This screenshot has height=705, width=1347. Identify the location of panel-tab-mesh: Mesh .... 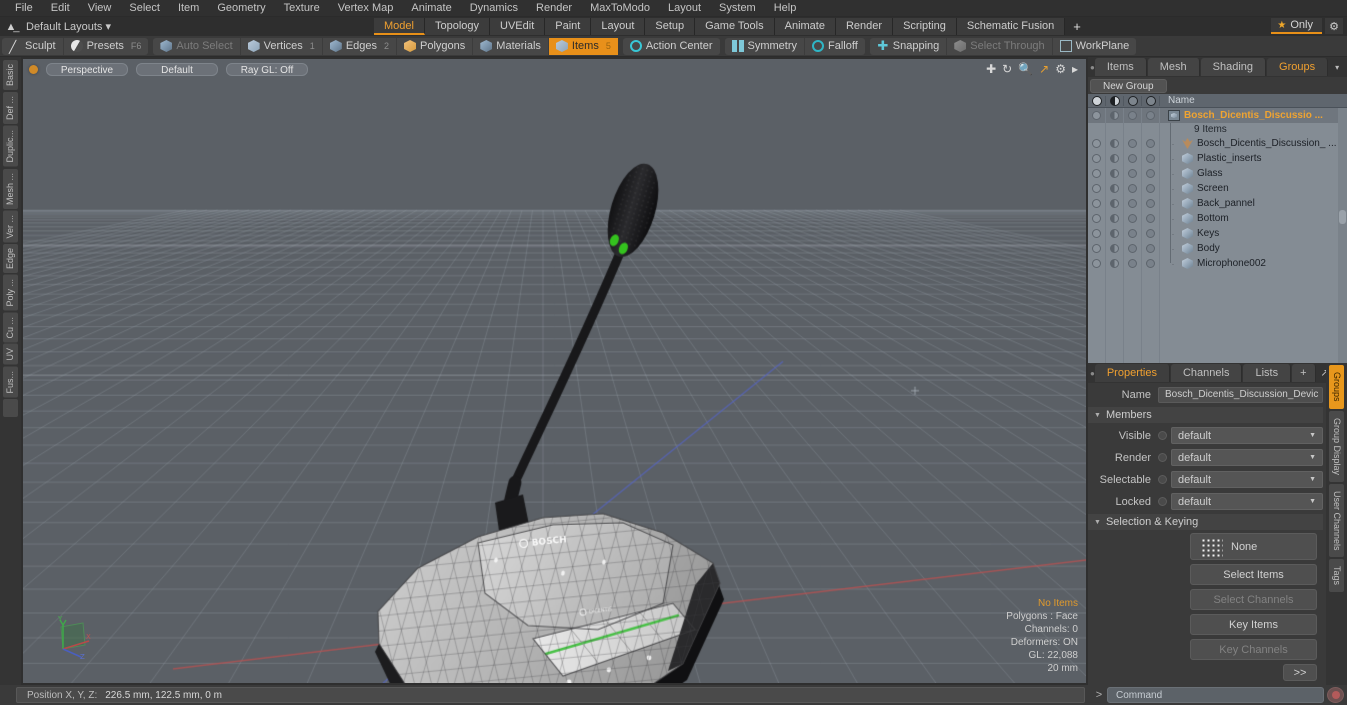
(1173, 74).